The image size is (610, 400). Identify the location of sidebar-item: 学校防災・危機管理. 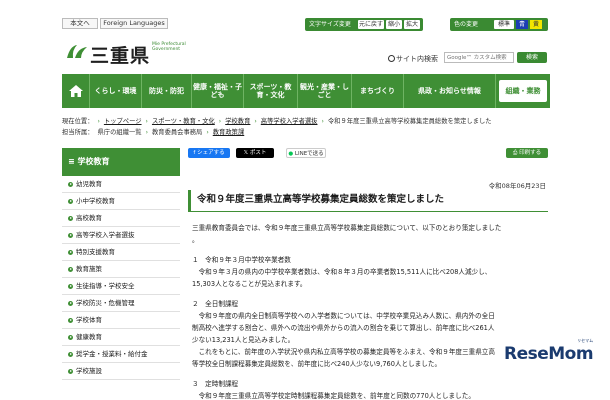
(121, 303).